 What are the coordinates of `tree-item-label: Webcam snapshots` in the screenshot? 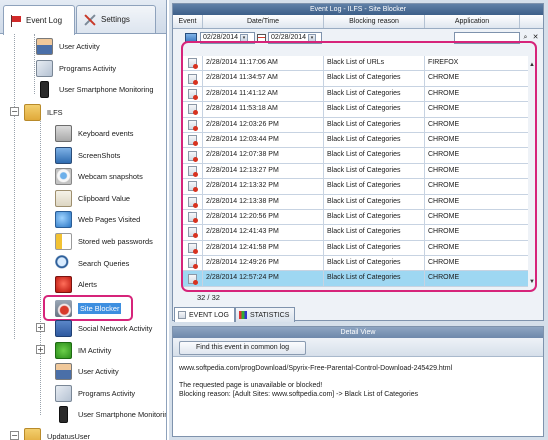 It's located at (110, 176).